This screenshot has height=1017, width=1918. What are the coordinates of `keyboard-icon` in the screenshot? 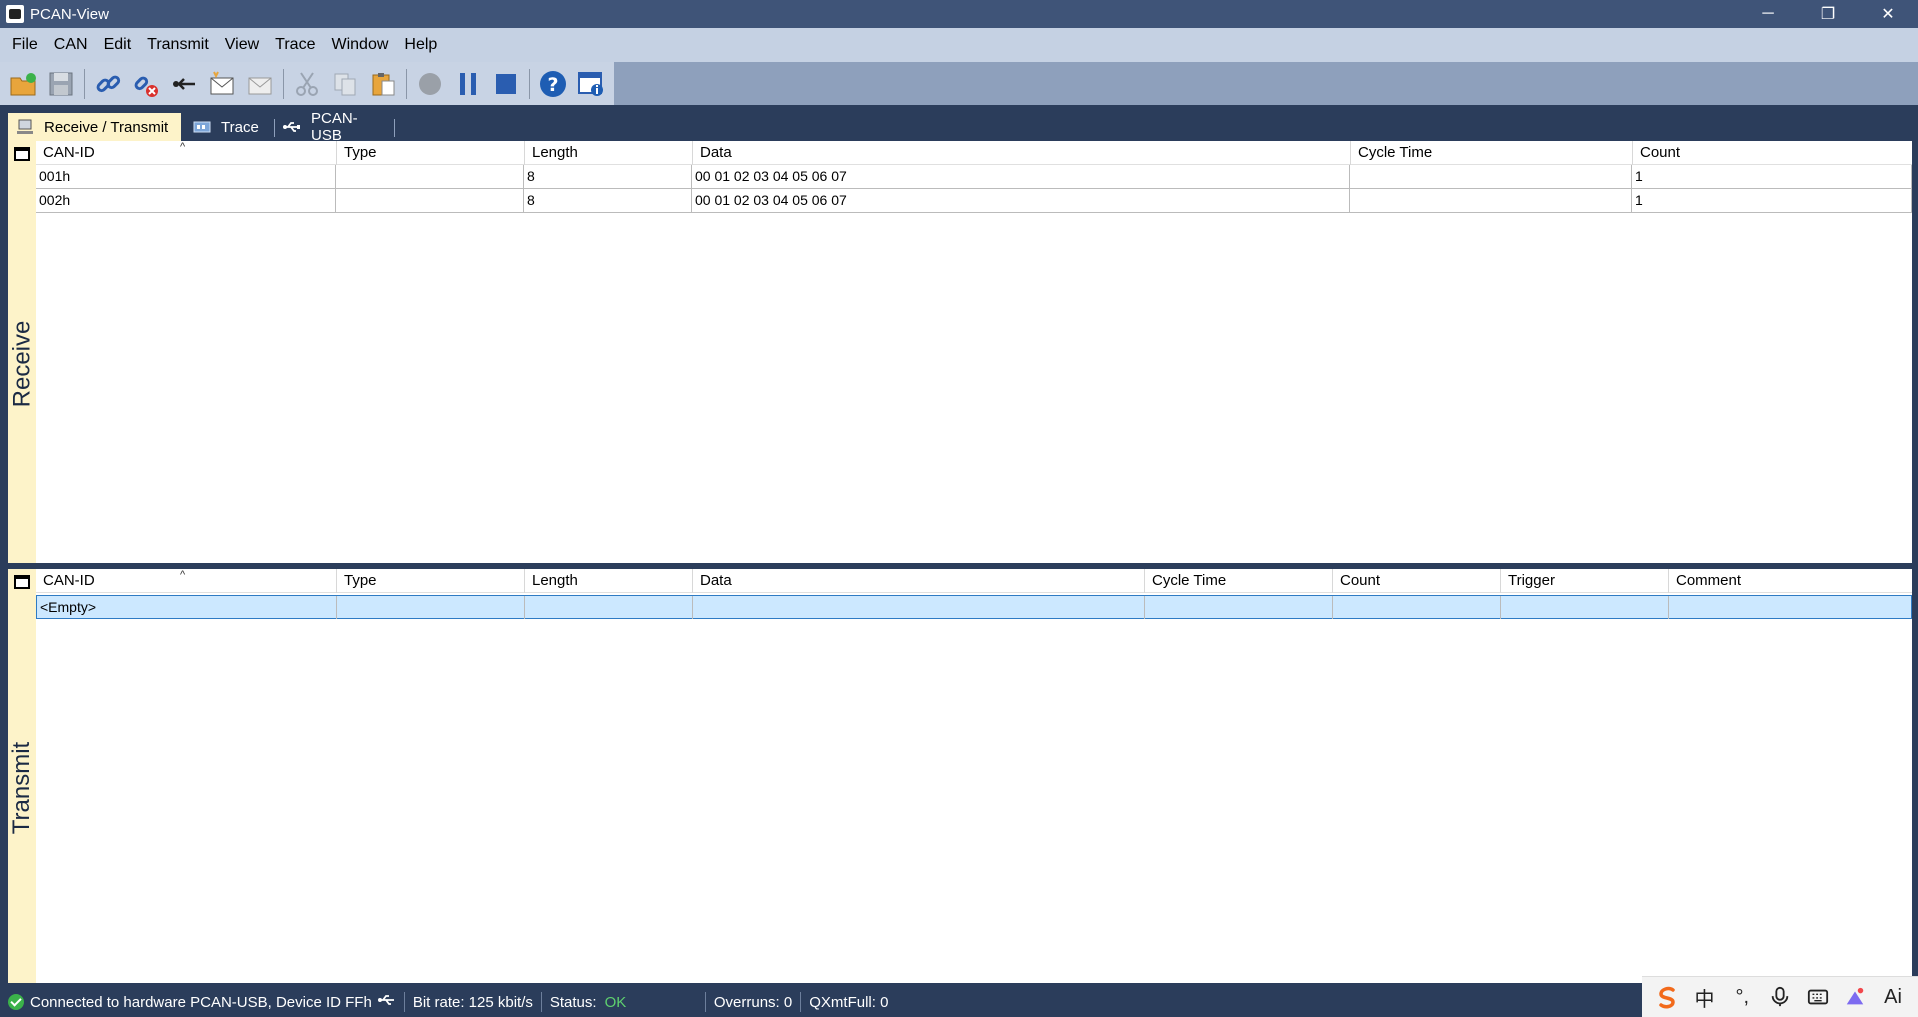 It's located at (1818, 997).